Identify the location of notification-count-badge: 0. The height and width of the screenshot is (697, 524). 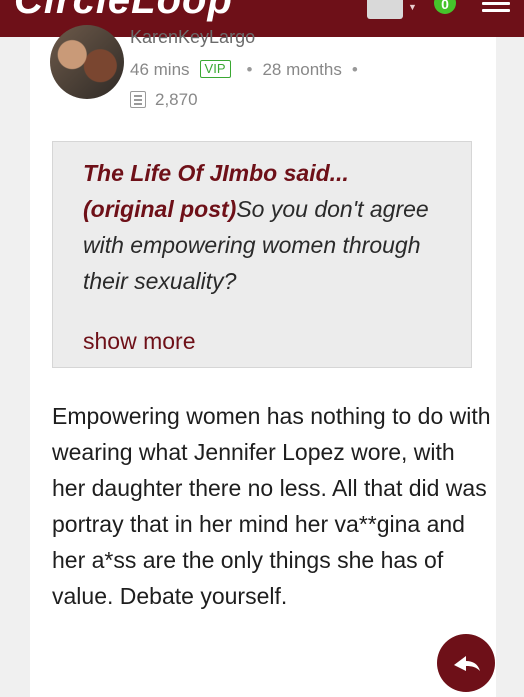
(445, 7).